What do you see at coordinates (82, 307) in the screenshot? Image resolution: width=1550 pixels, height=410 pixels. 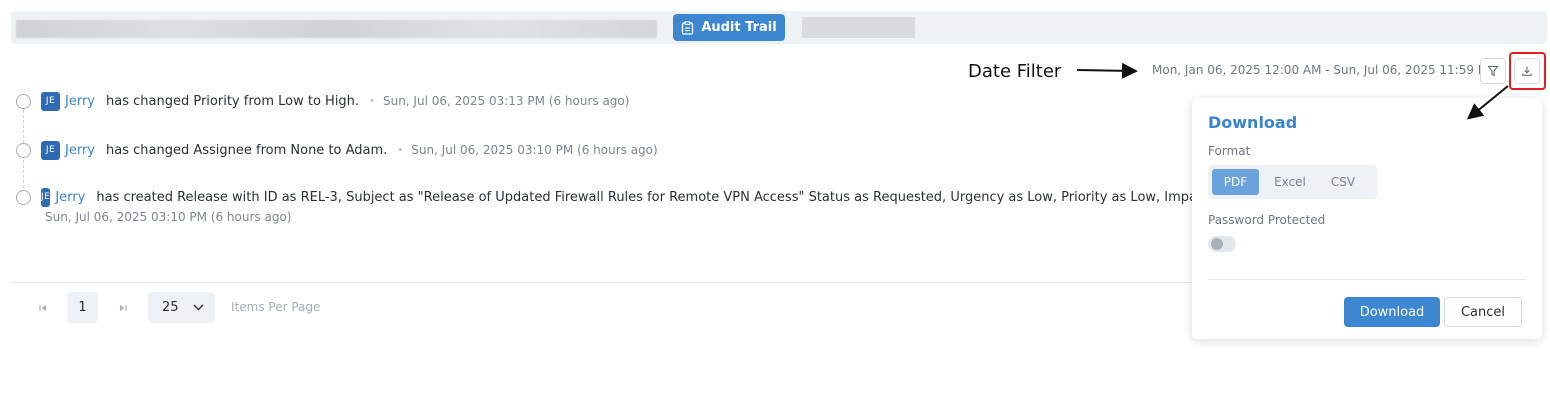 I see `current-page: 1` at bounding box center [82, 307].